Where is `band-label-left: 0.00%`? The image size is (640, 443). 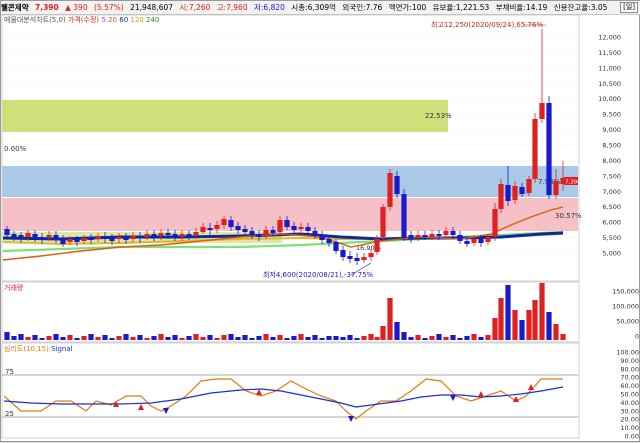
band-label-left: 0.00% is located at coordinates (15, 149).